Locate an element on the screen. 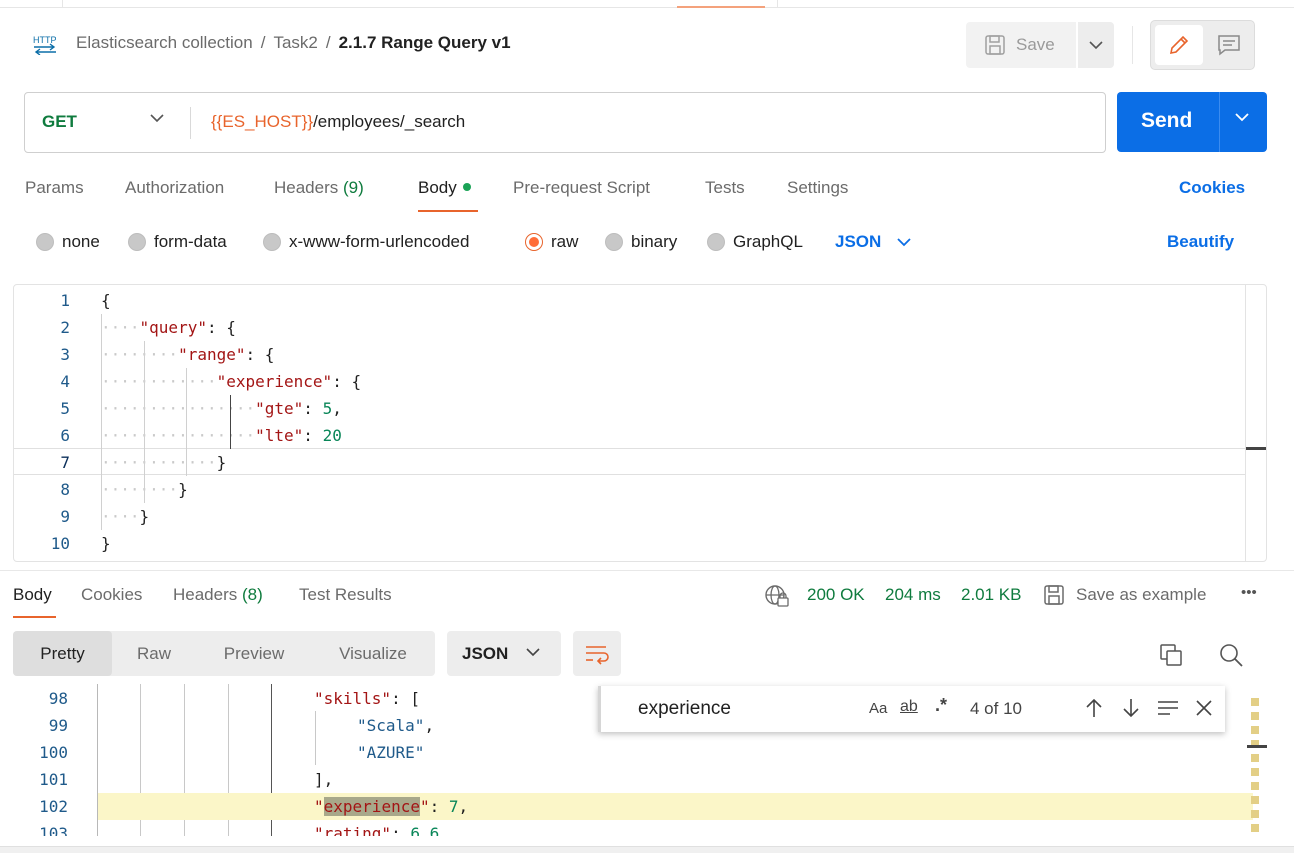  code-text: ················"lte": 20 is located at coordinates (221, 435).